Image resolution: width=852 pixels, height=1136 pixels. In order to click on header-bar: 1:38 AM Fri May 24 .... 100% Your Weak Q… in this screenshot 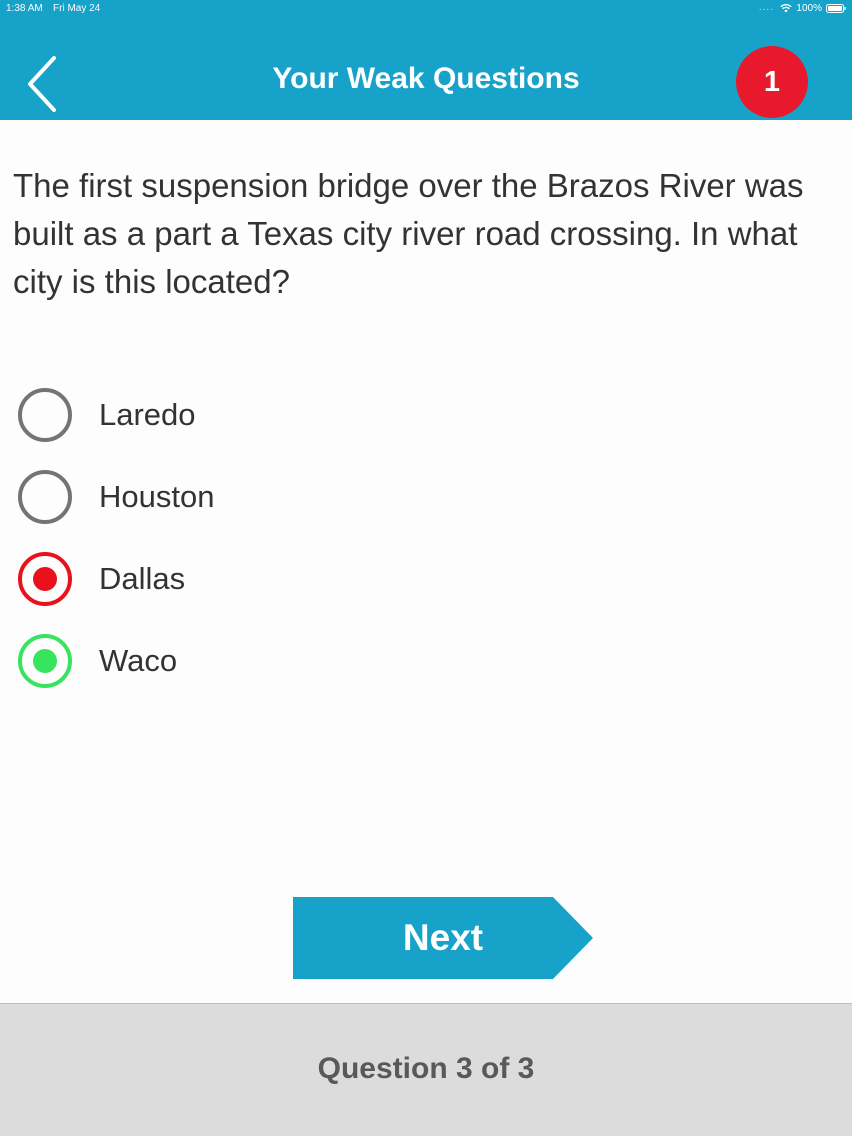, I will do `click(426, 60)`.